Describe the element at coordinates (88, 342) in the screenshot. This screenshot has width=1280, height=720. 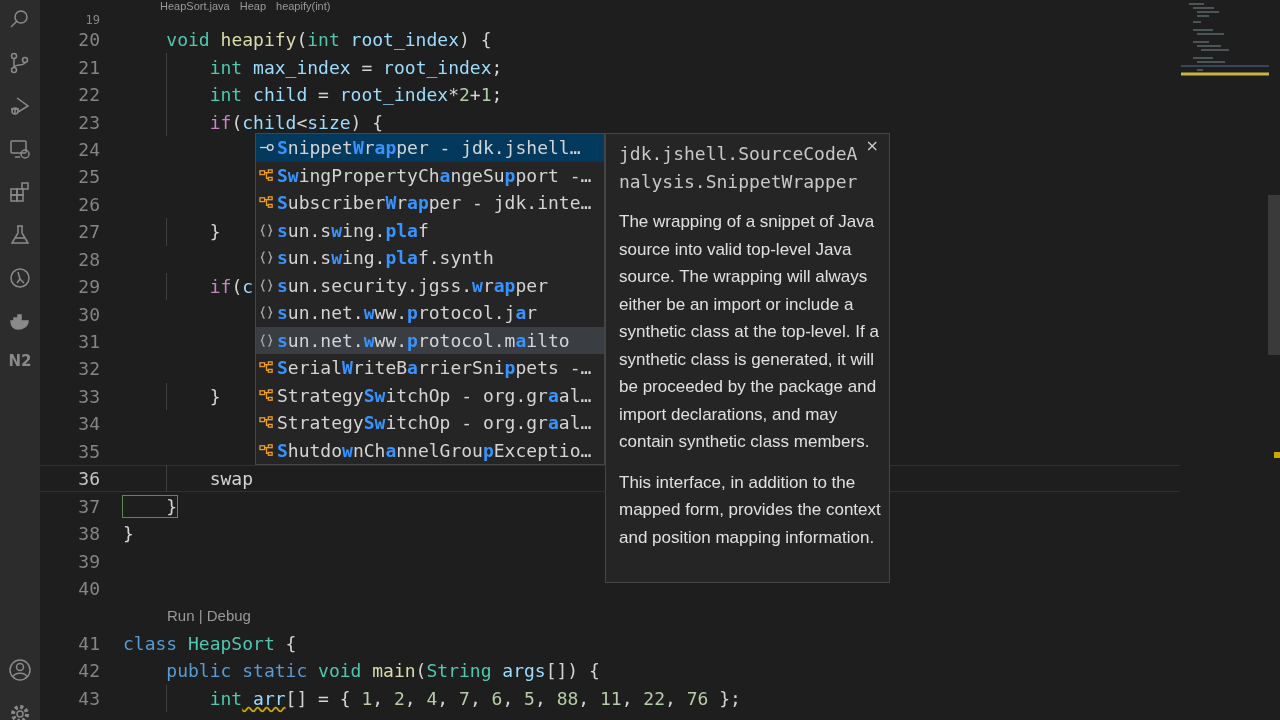
I see `line-number: 31` at that location.